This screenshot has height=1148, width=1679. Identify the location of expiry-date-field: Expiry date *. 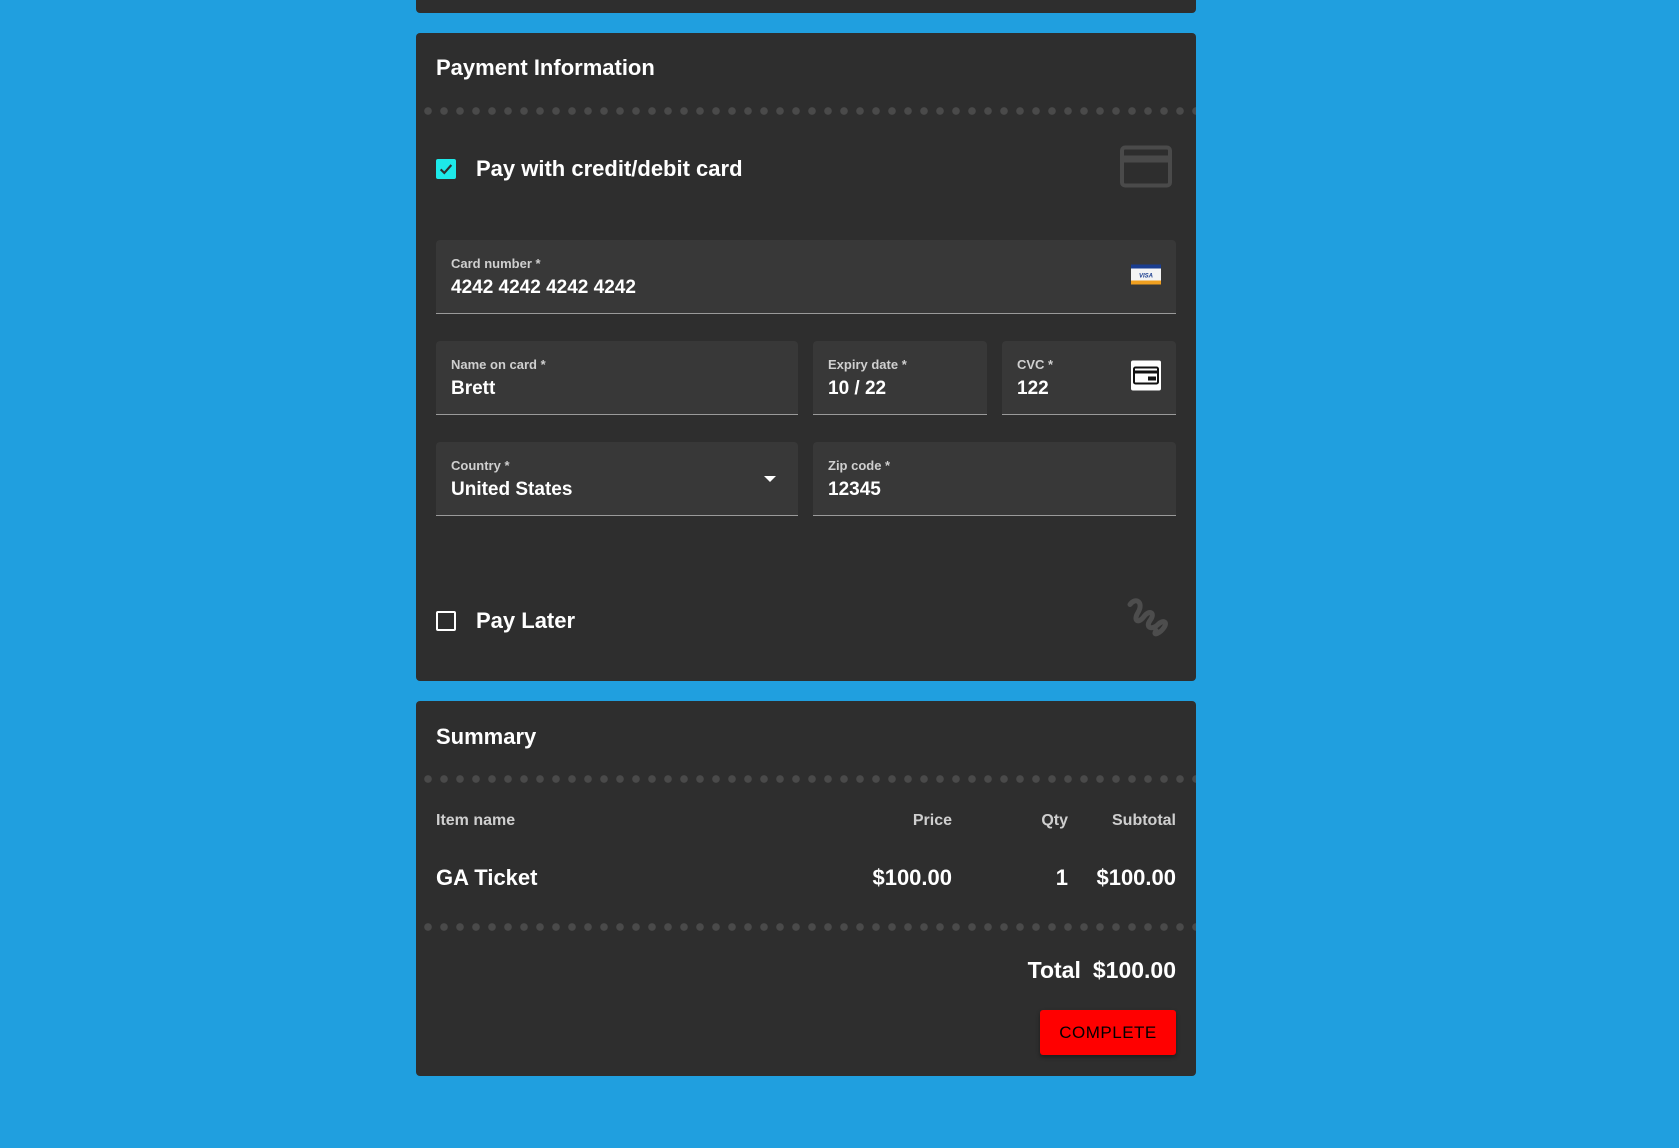
(900, 378).